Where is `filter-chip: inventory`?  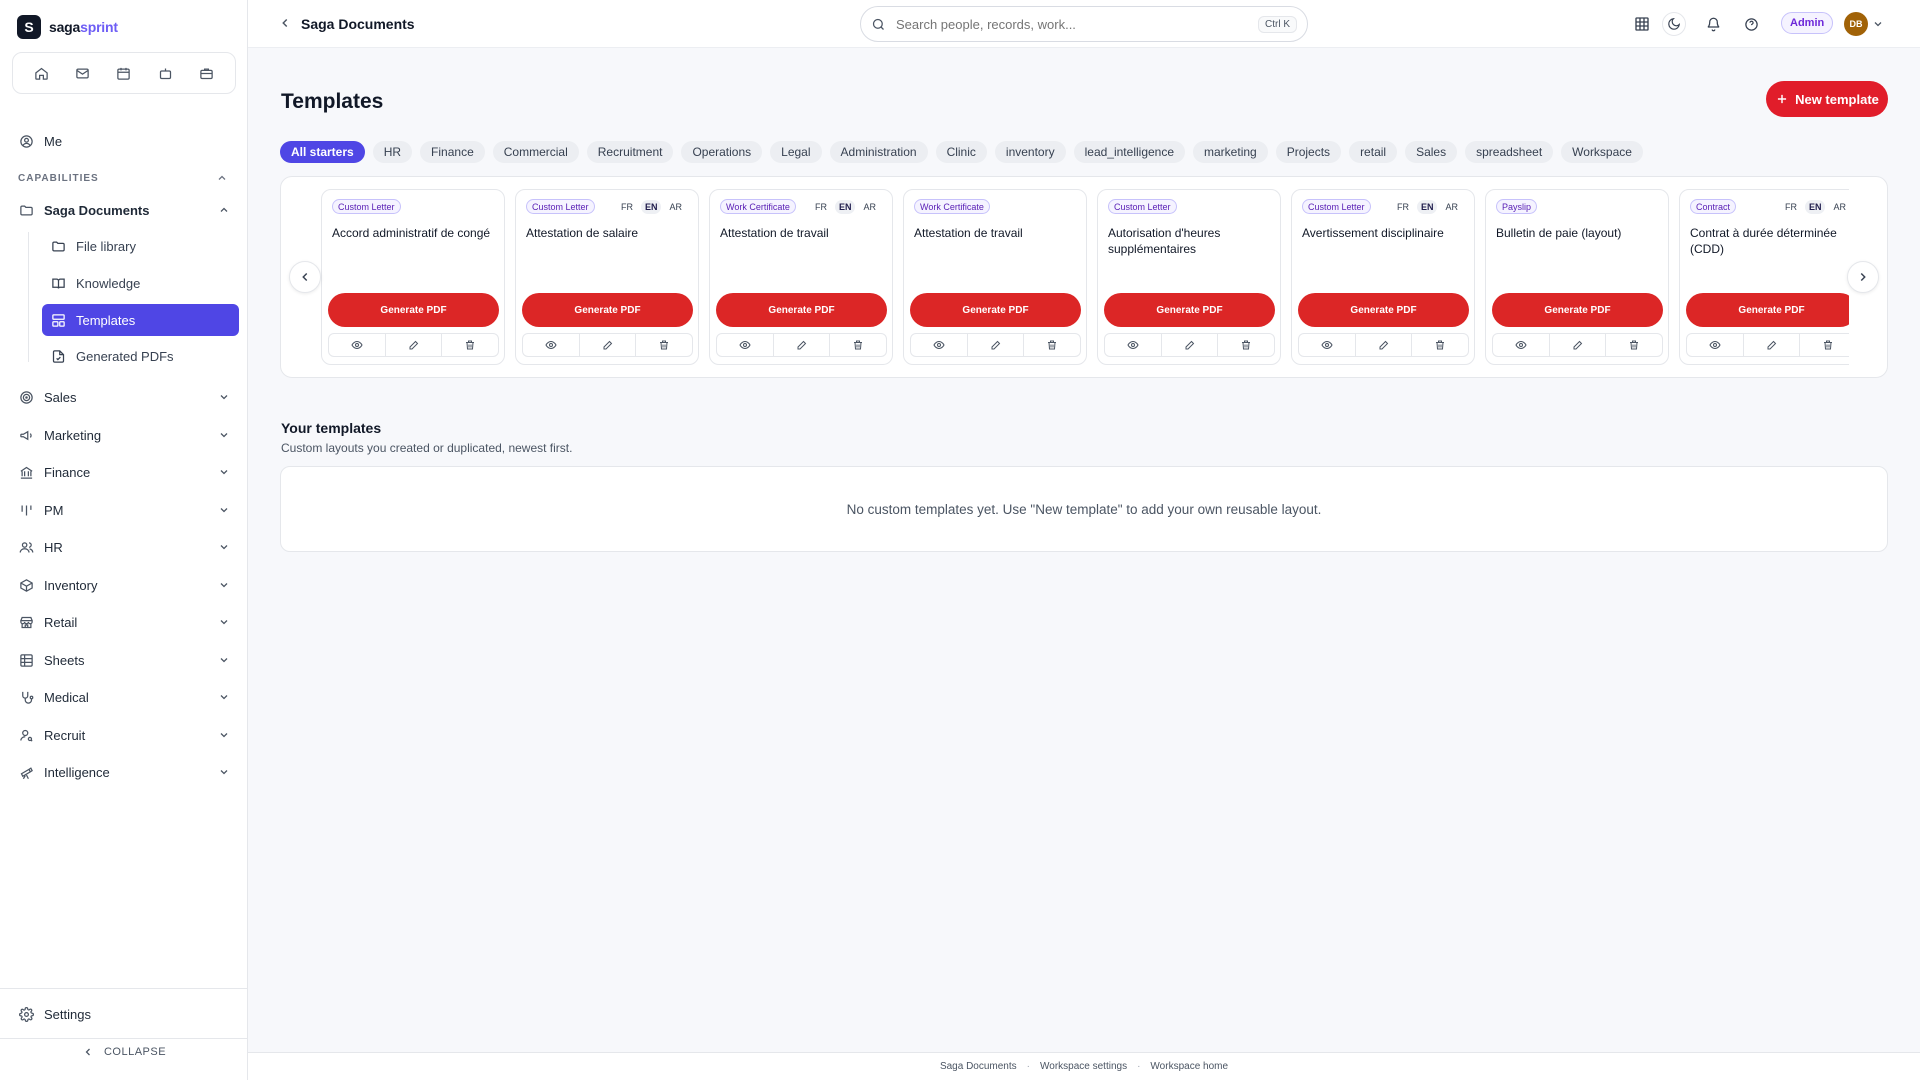 filter-chip: inventory is located at coordinates (1030, 152).